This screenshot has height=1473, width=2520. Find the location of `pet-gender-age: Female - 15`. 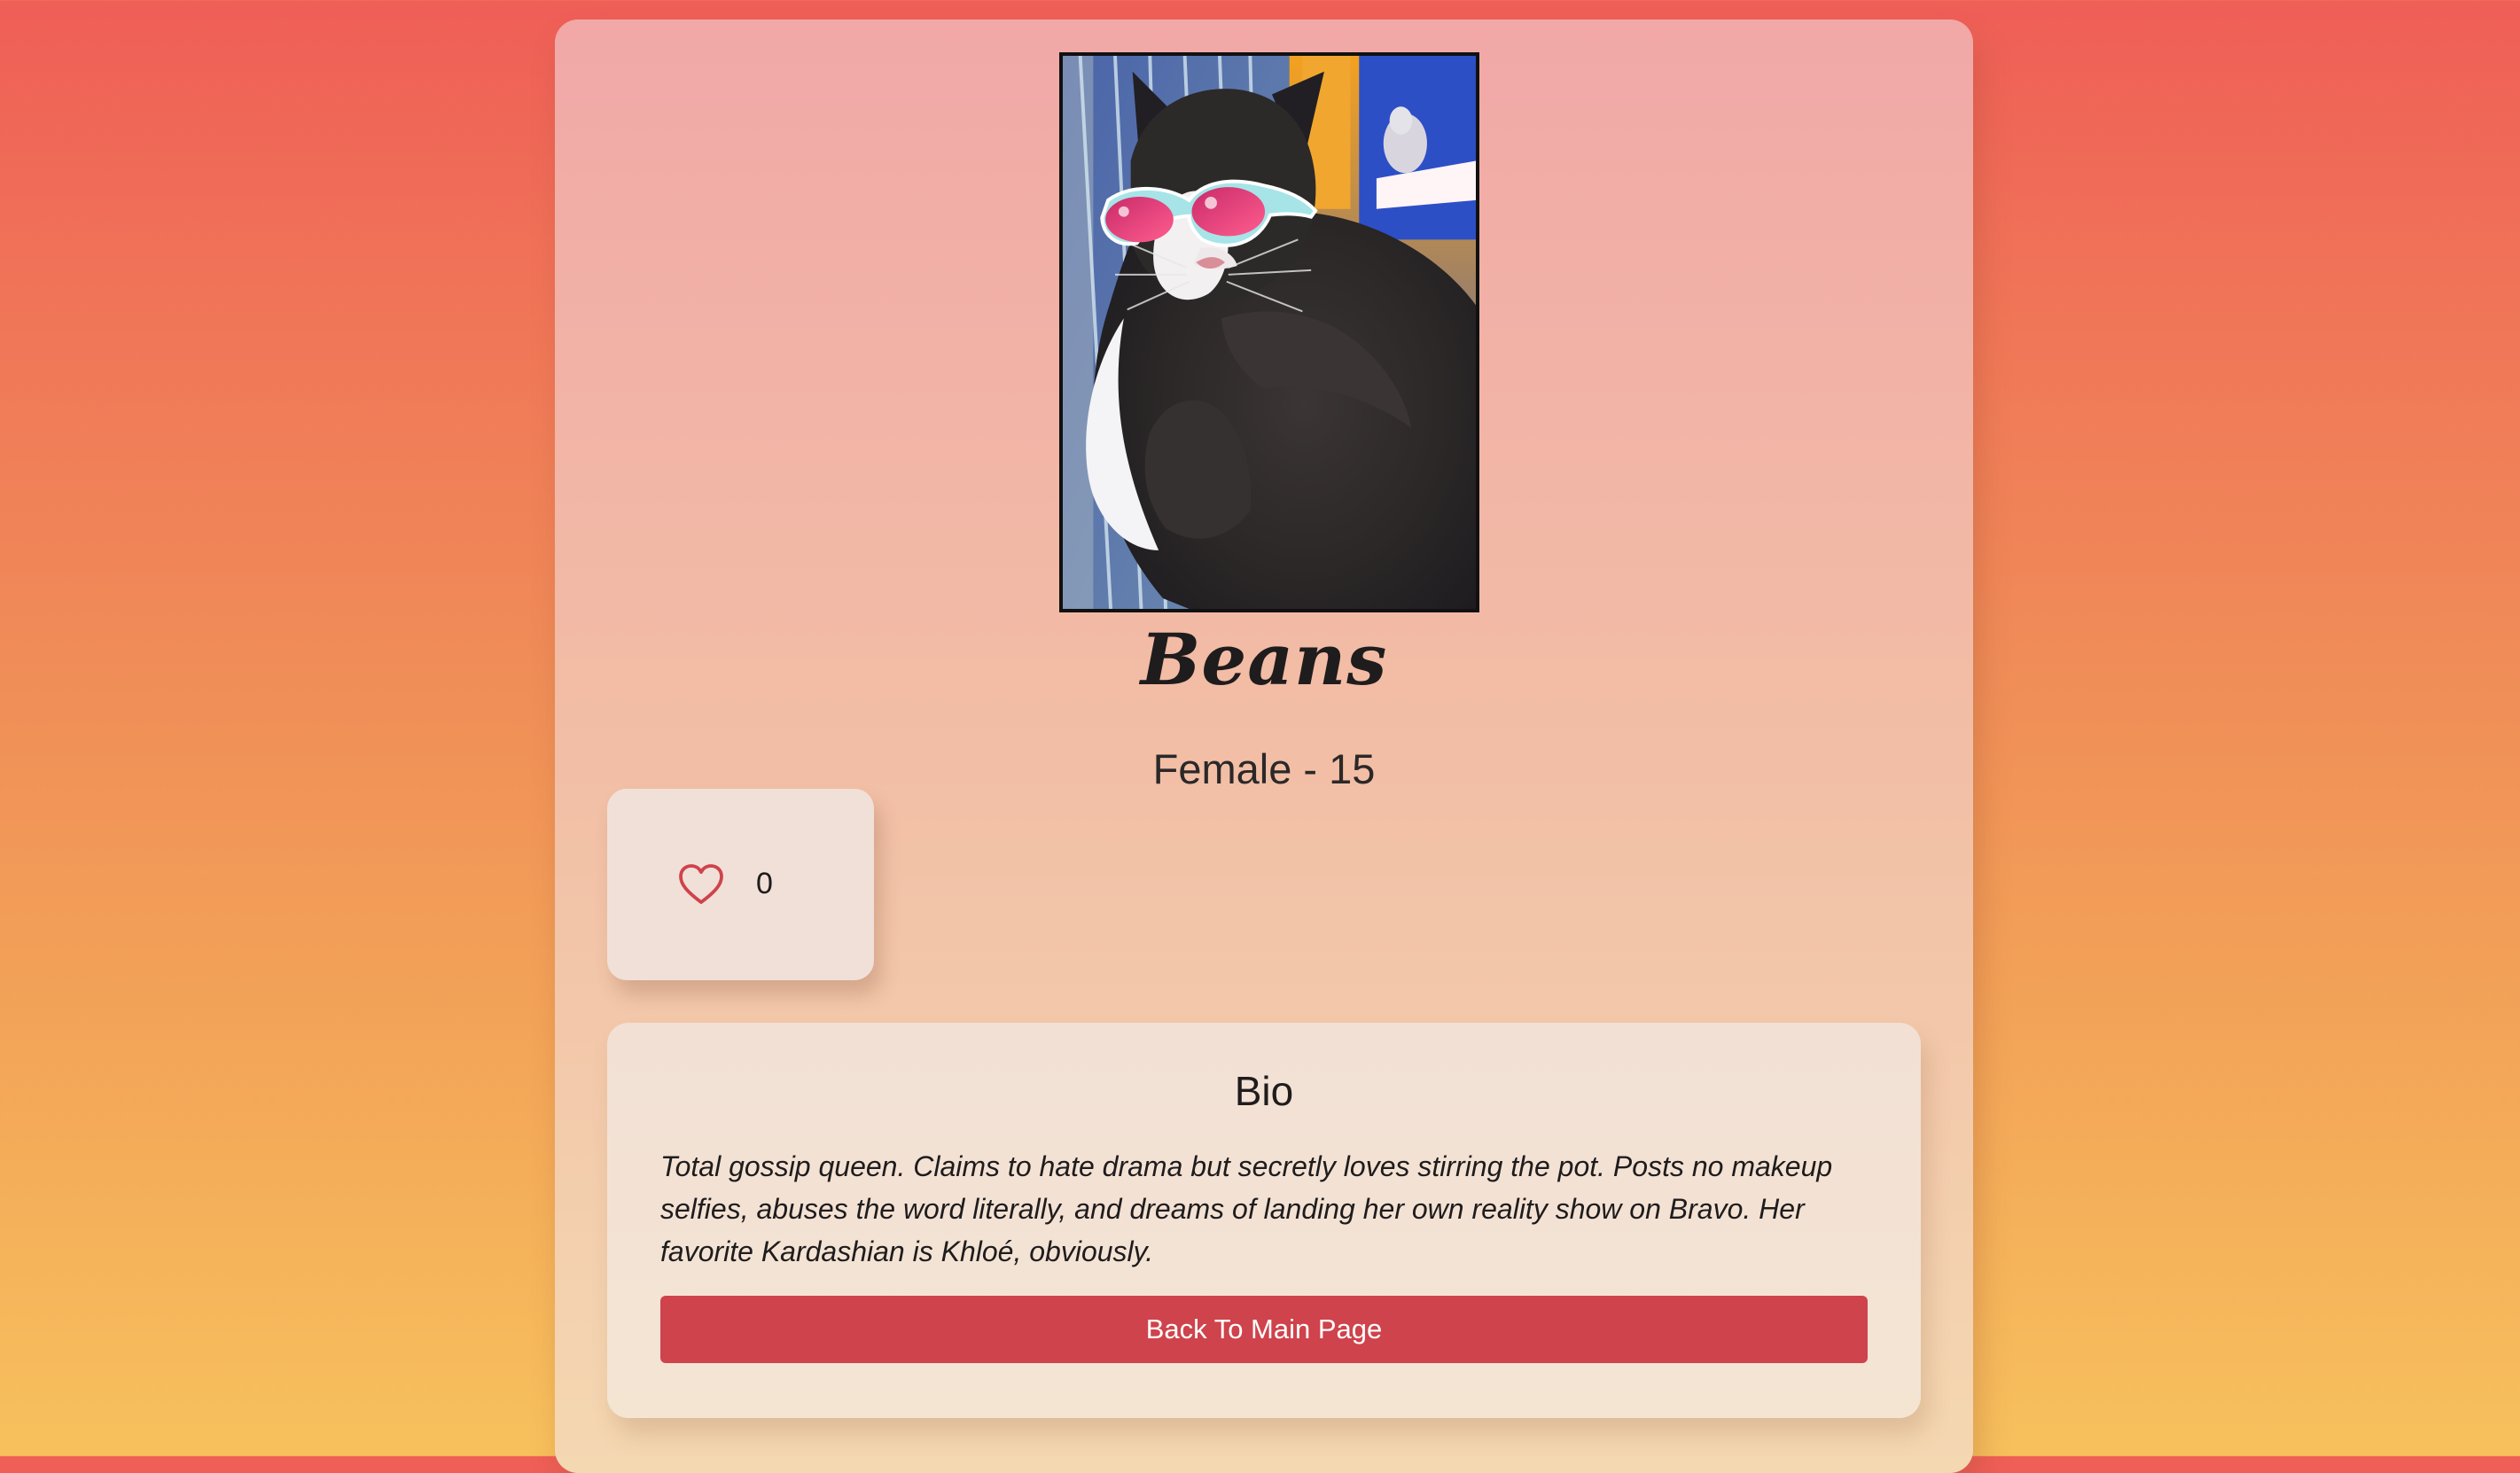

pet-gender-age: Female - 15 is located at coordinates (1264, 768).